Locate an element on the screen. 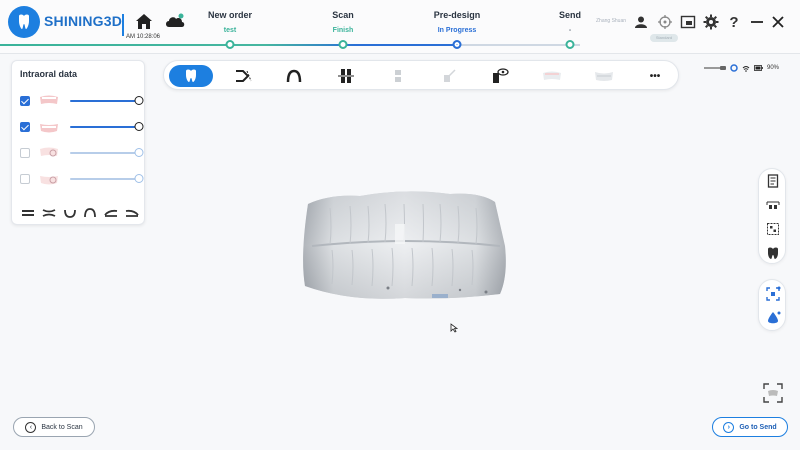 Image resolution: width=800 pixels, height=450 pixels. panel-title: Intraoral data is located at coordinates (49, 74).